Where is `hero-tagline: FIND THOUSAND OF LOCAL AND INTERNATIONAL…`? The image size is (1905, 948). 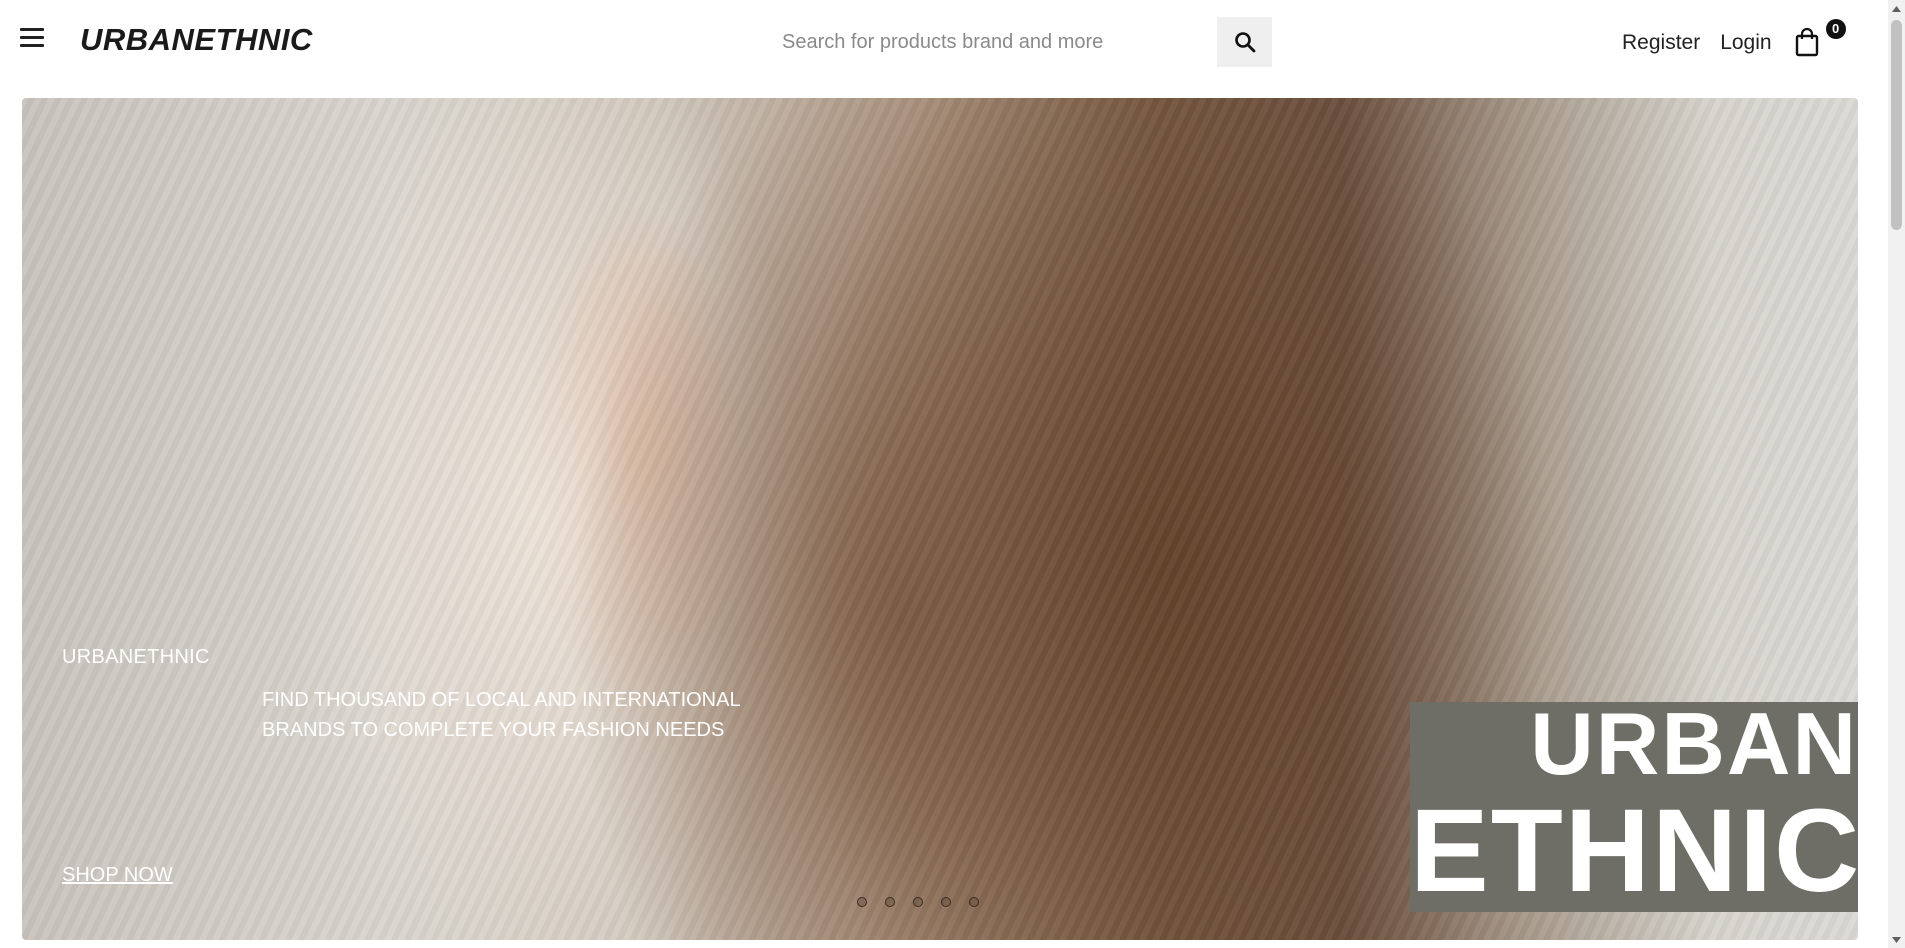
hero-tagline: FIND THOUSAND OF LOCAL AND INTERNATIONAL… is located at coordinates (501, 715).